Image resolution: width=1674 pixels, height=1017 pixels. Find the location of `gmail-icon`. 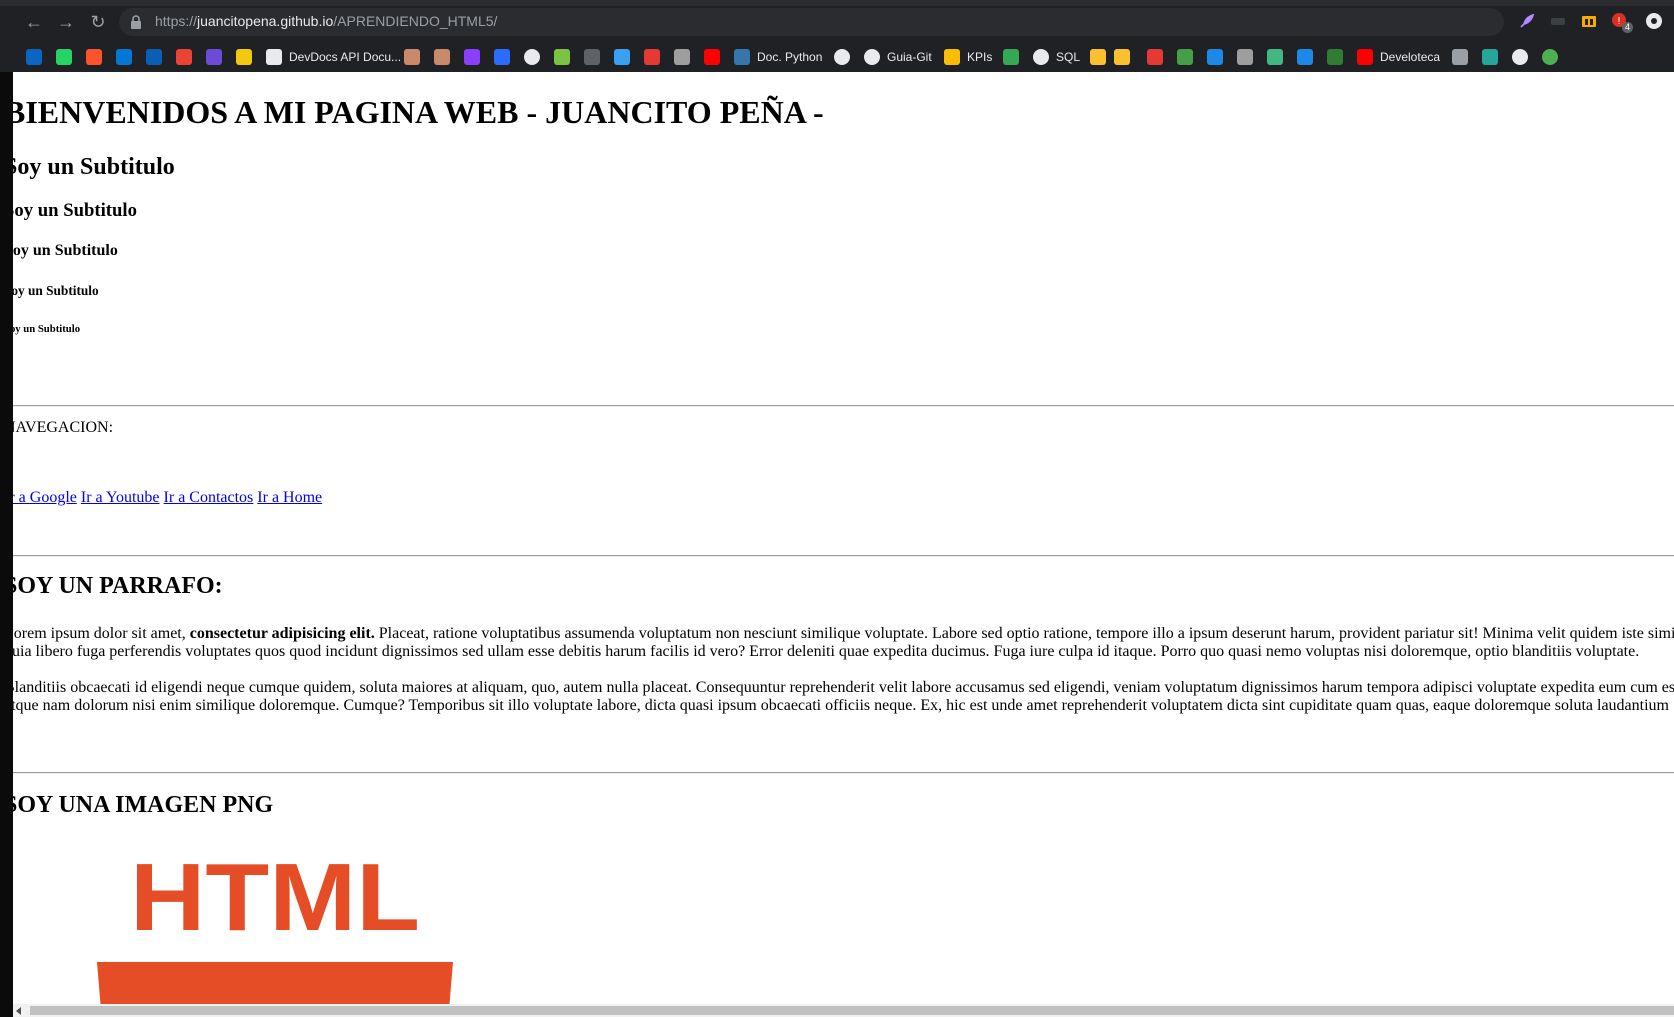

gmail-icon is located at coordinates (184, 57).